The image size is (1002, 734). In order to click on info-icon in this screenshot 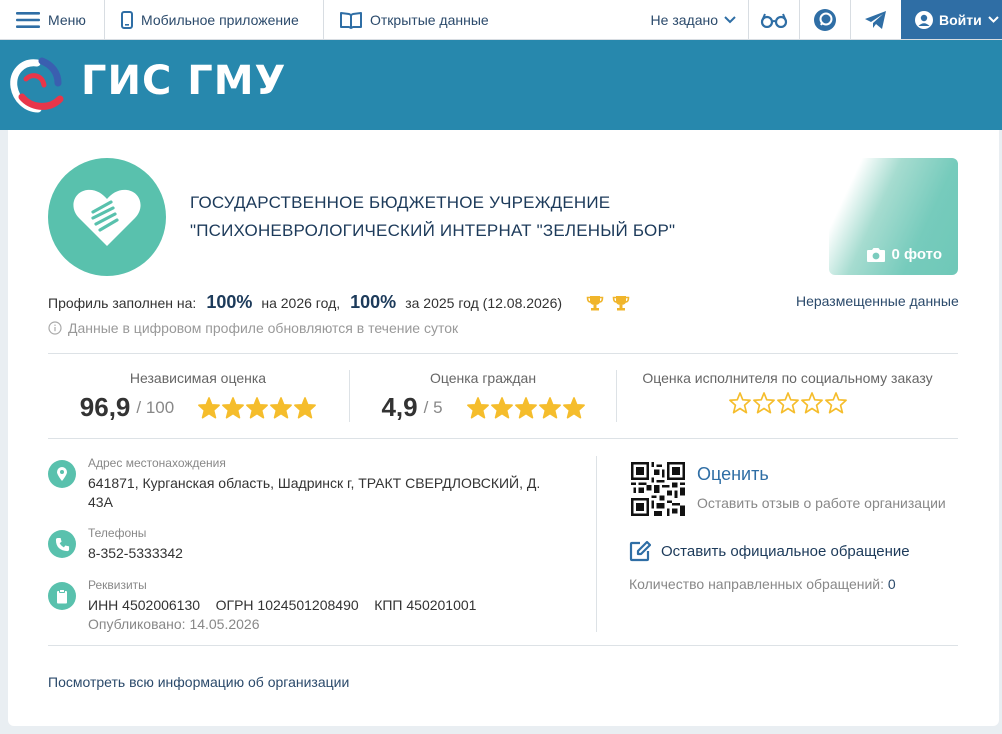, I will do `click(55, 328)`.